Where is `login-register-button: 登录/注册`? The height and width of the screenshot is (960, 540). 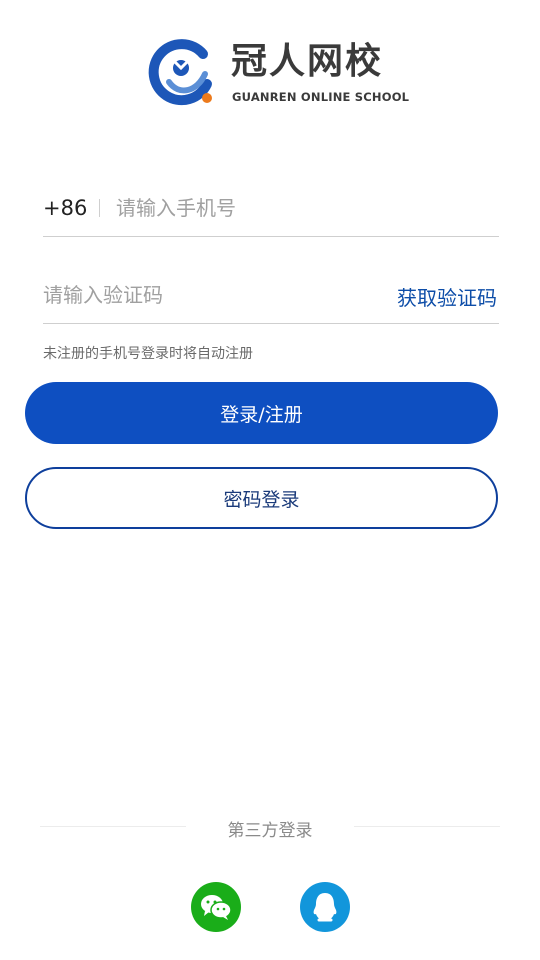
login-register-button: 登录/注册 is located at coordinates (261, 413).